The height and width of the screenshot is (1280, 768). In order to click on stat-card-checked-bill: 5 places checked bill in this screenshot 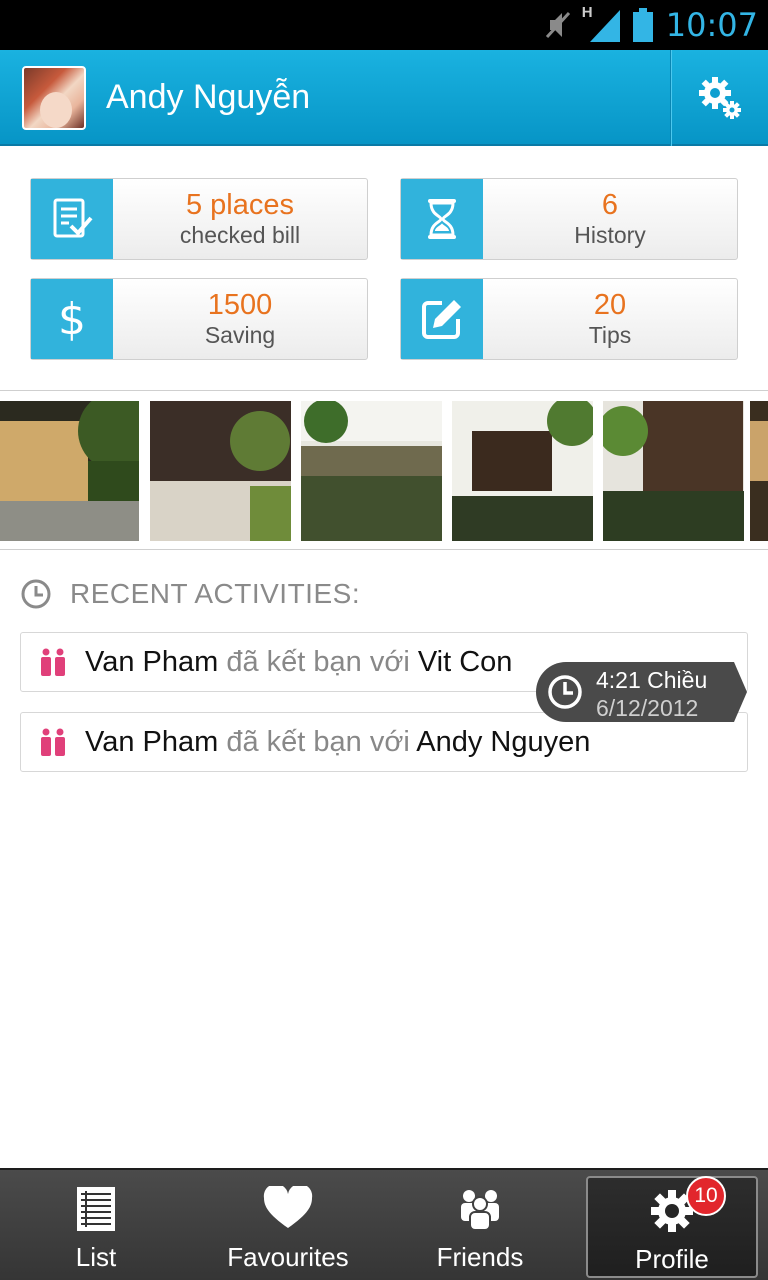, I will do `click(199, 219)`.